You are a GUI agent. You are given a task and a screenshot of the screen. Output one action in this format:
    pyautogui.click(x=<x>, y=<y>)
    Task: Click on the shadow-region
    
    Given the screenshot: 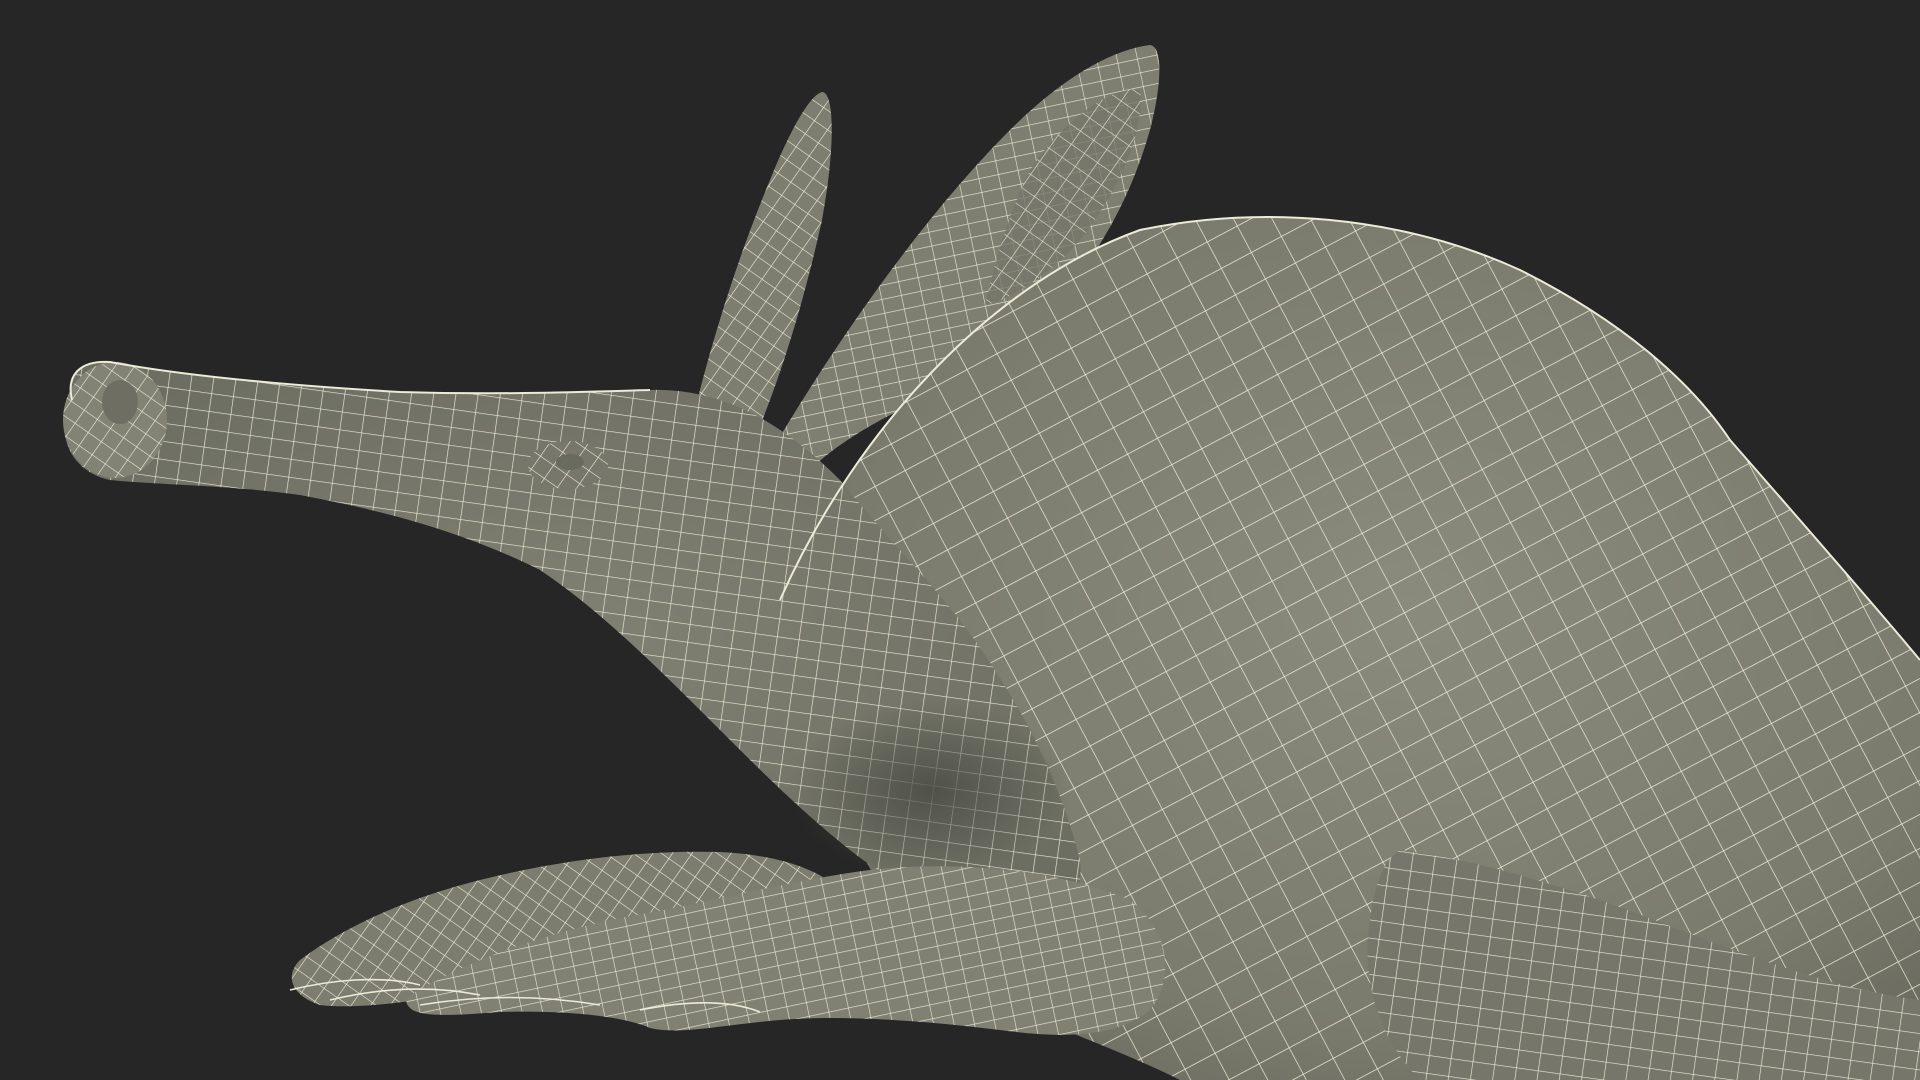 What is the action you would take?
    pyautogui.click(x=930, y=790)
    